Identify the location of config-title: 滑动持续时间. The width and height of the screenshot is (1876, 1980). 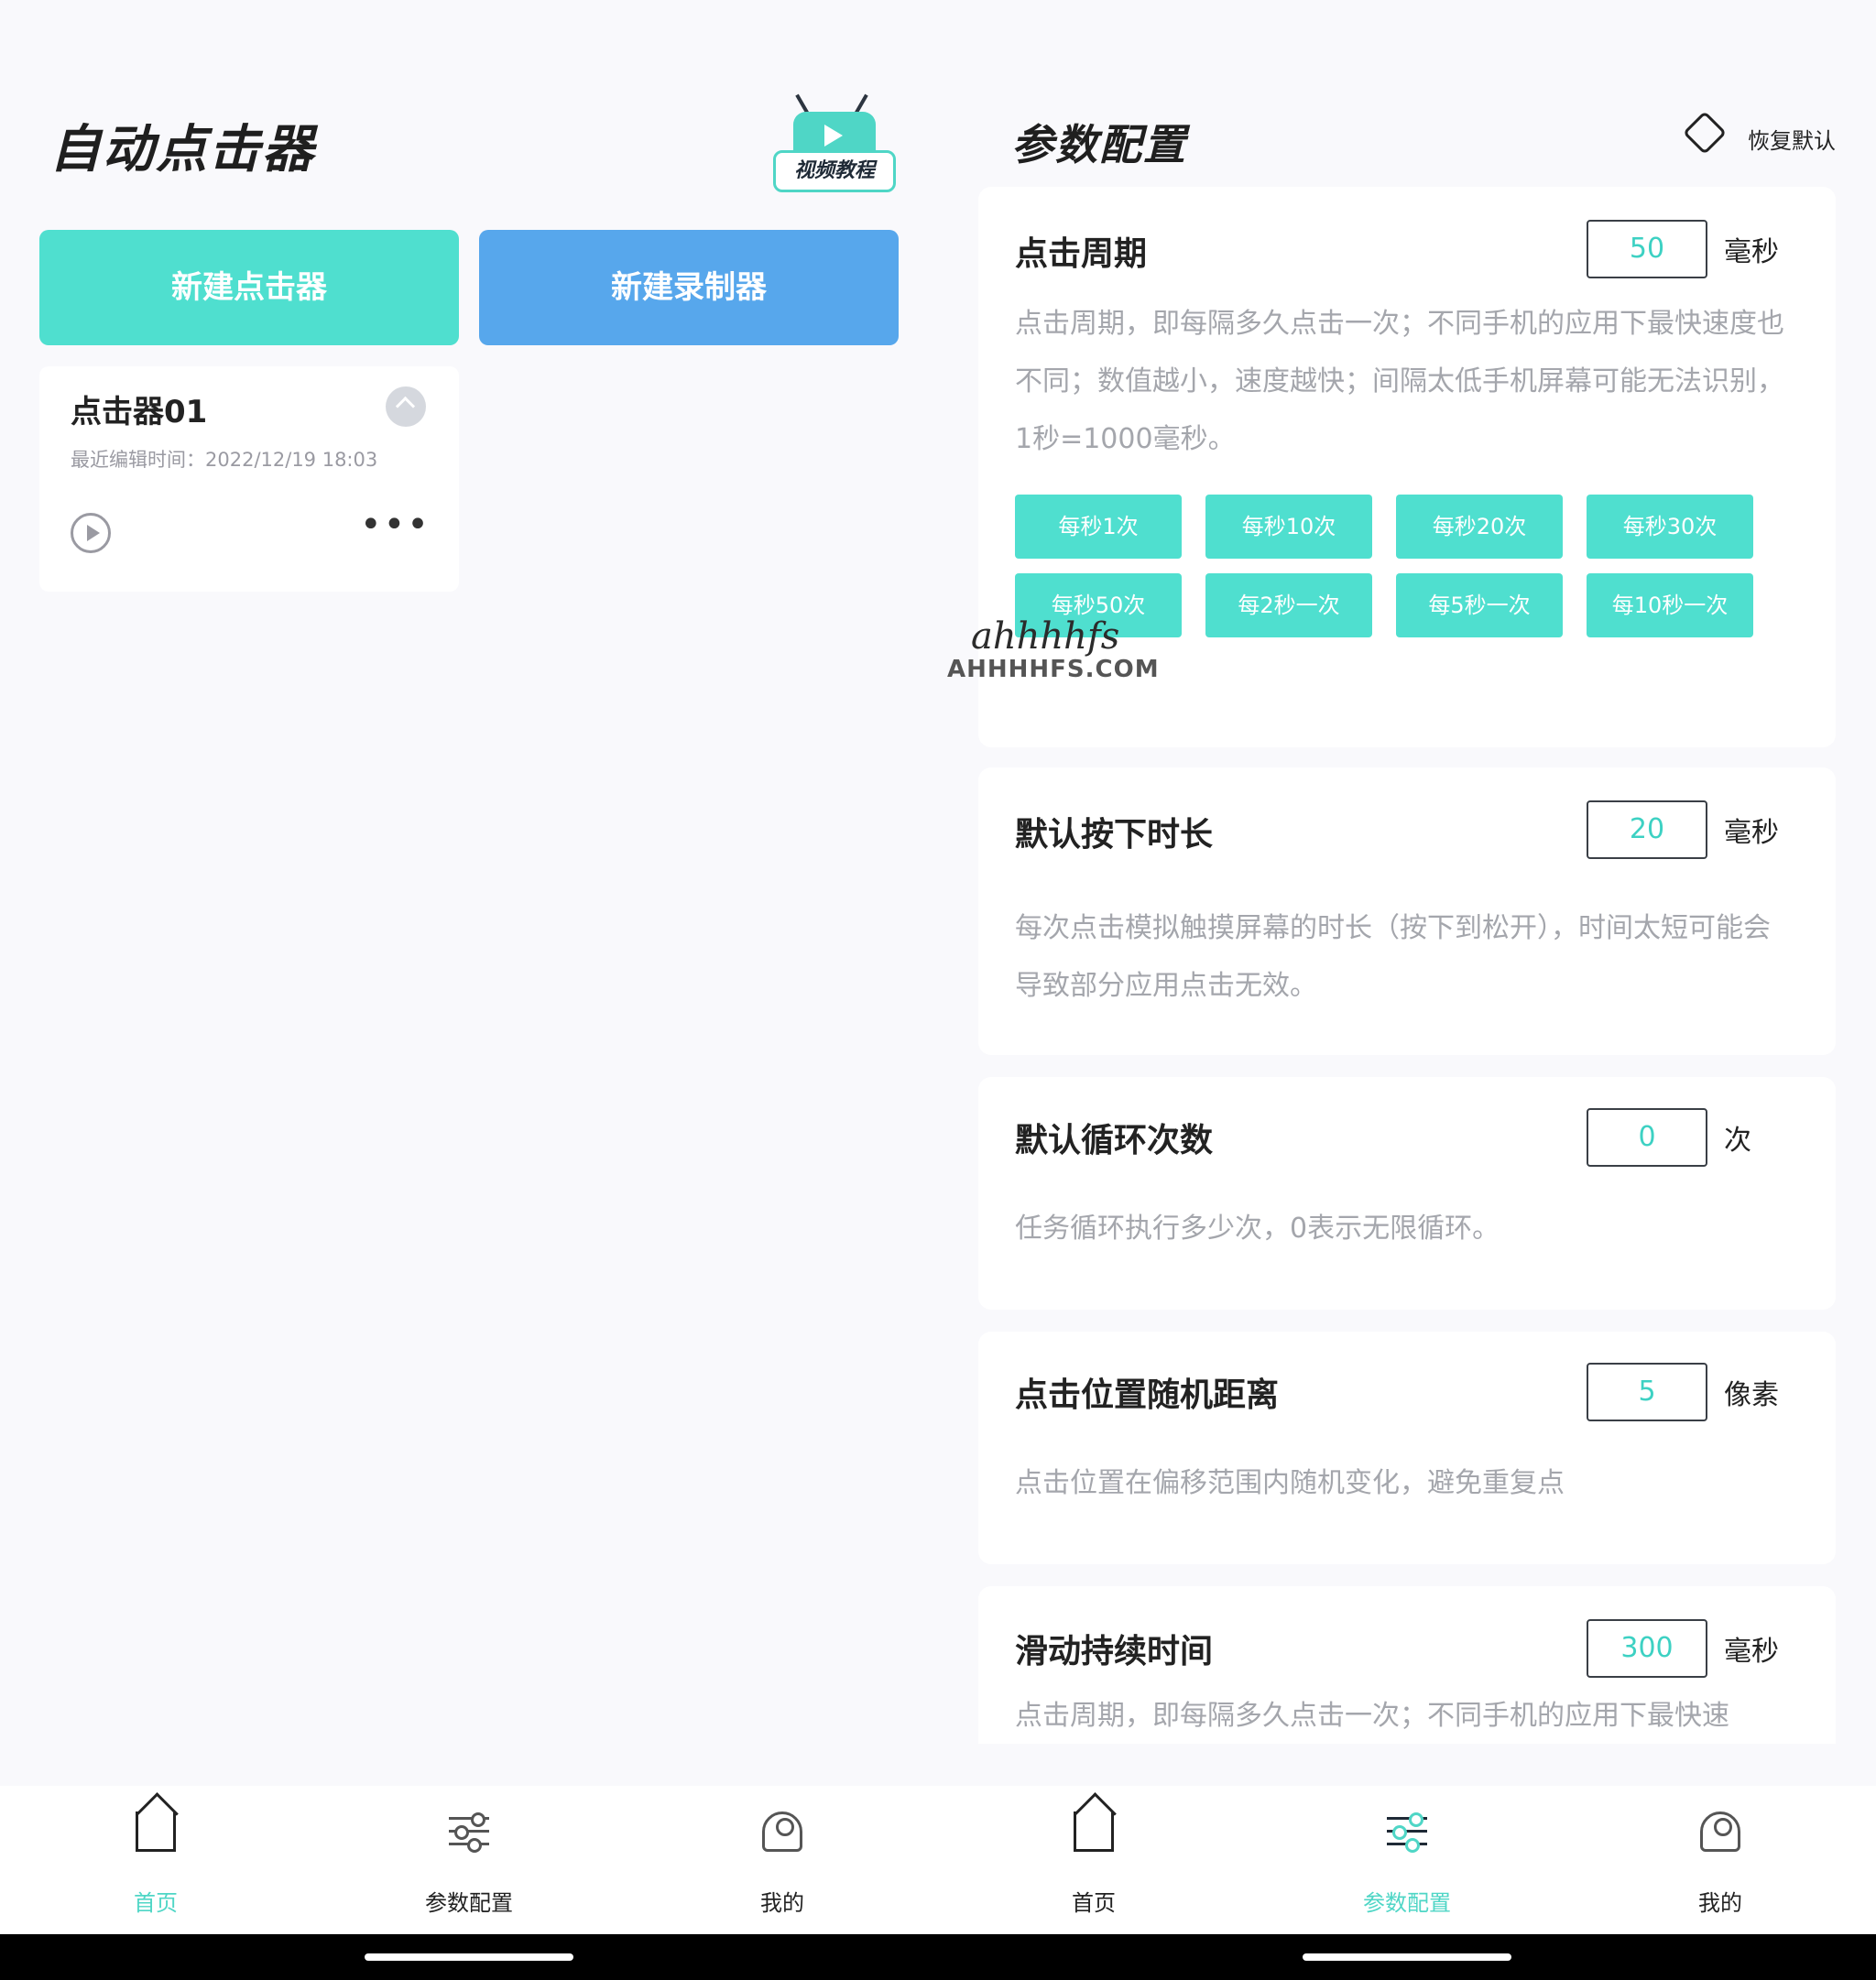
(1114, 1651).